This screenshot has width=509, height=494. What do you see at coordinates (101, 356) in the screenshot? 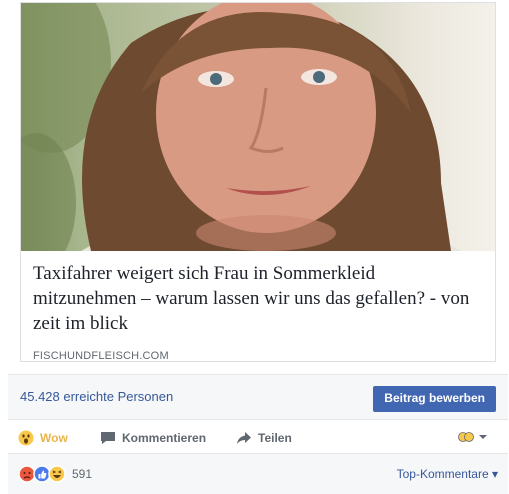
I see `article-source: FISCHUNDFLEISCH.COM` at bounding box center [101, 356].